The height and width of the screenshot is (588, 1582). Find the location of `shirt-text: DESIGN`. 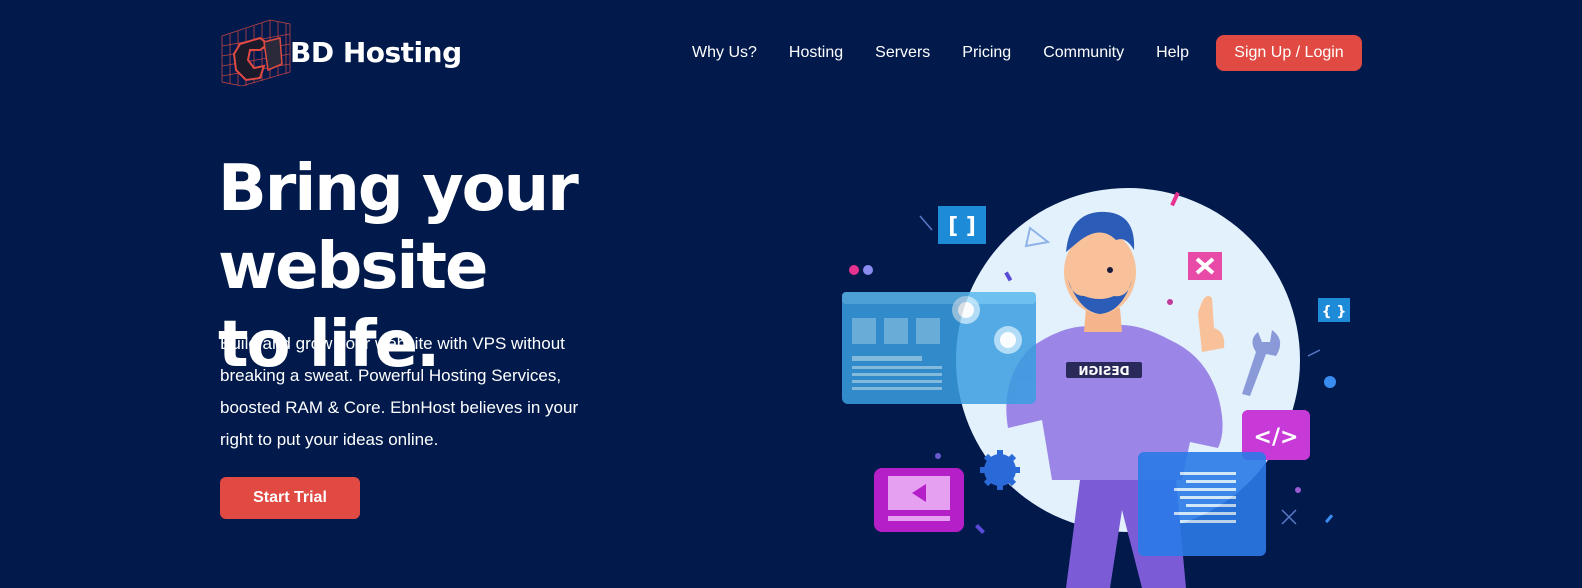

shirt-text: DESIGN is located at coordinates (1103, 371).